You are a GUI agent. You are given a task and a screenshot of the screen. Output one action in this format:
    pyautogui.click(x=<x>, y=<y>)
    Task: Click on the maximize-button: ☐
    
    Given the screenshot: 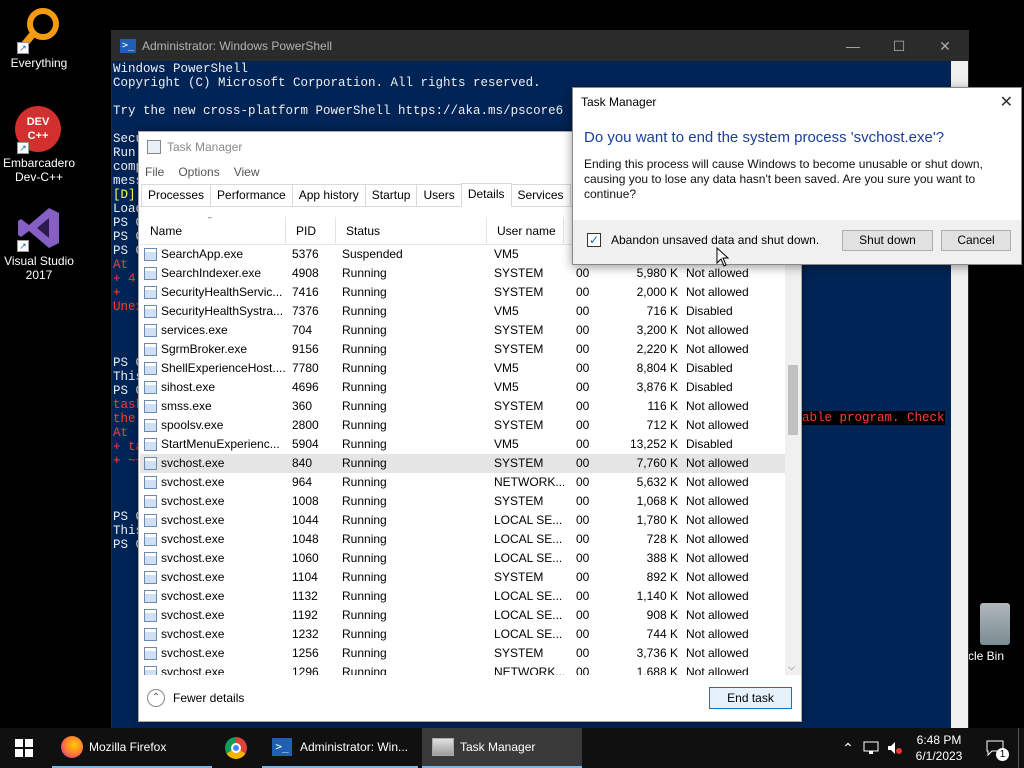 What is the action you would take?
    pyautogui.click(x=899, y=46)
    